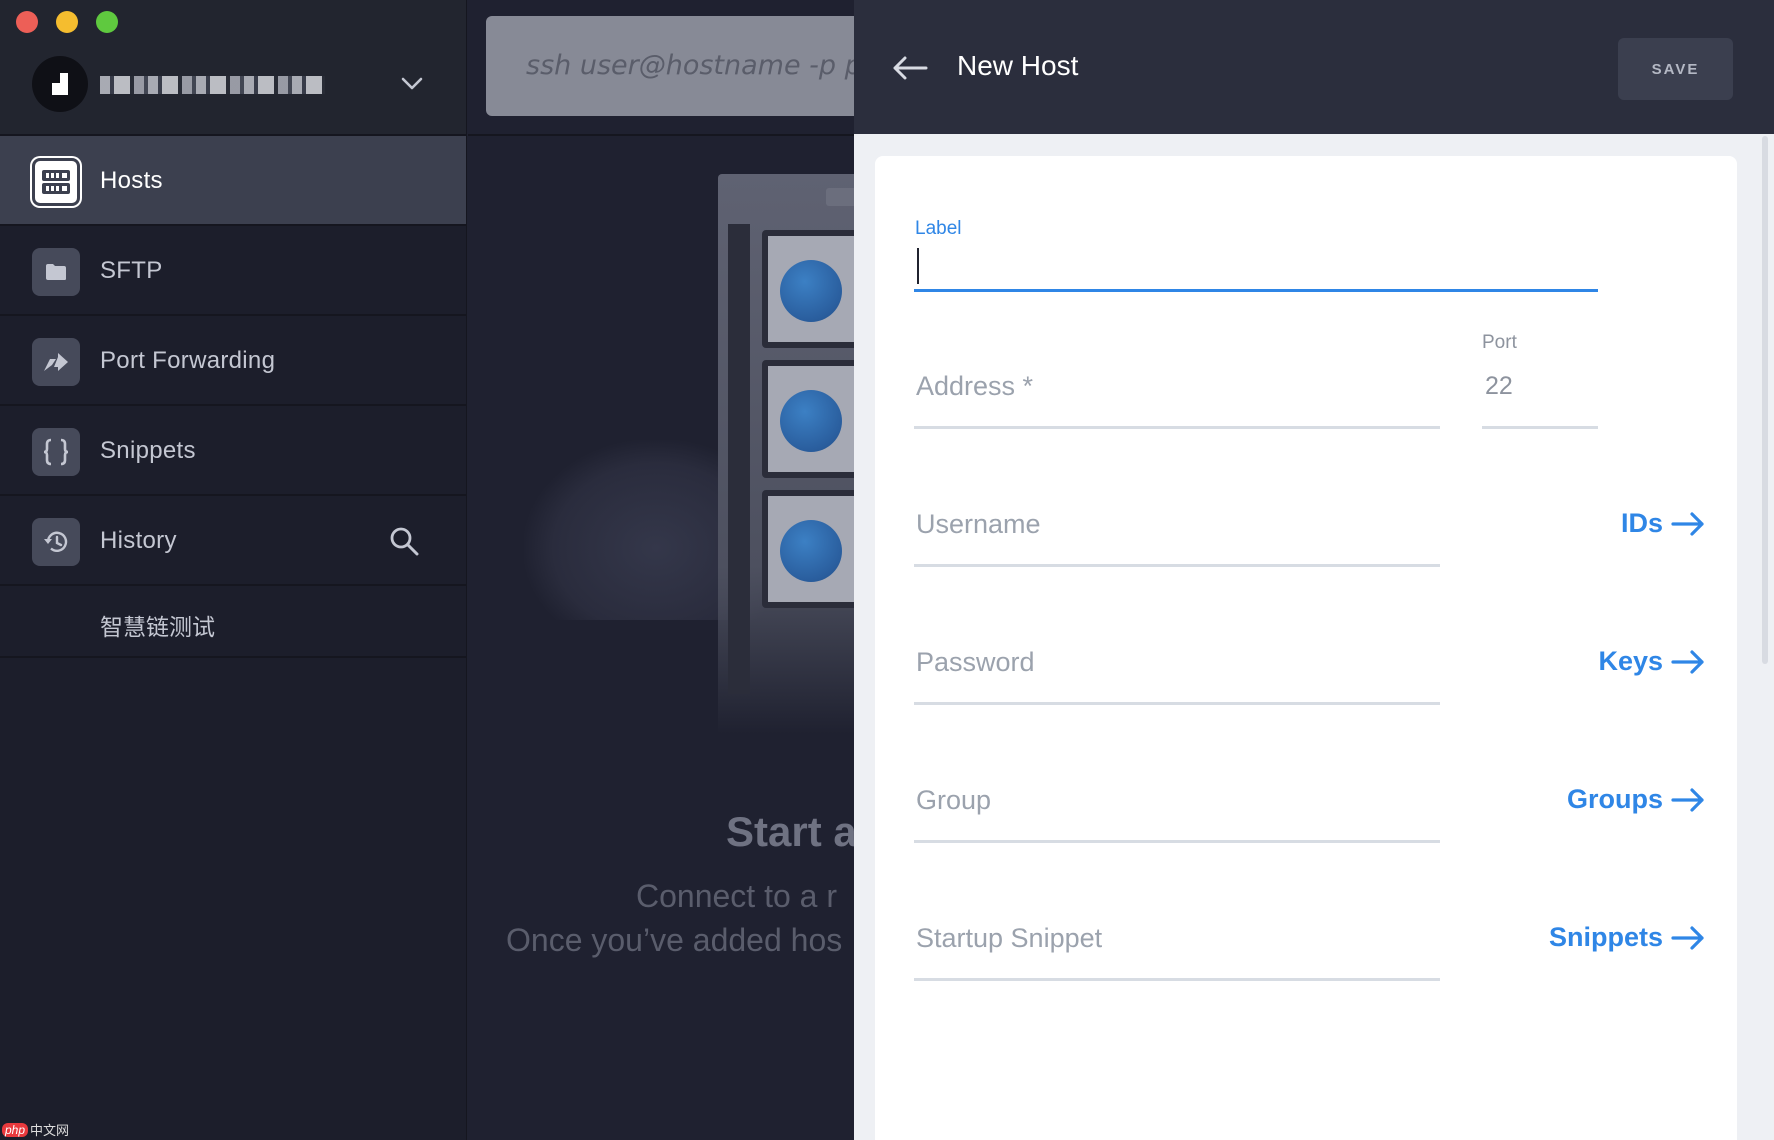  Describe the element at coordinates (1540, 427) in the screenshot. I see `port-underline` at that location.